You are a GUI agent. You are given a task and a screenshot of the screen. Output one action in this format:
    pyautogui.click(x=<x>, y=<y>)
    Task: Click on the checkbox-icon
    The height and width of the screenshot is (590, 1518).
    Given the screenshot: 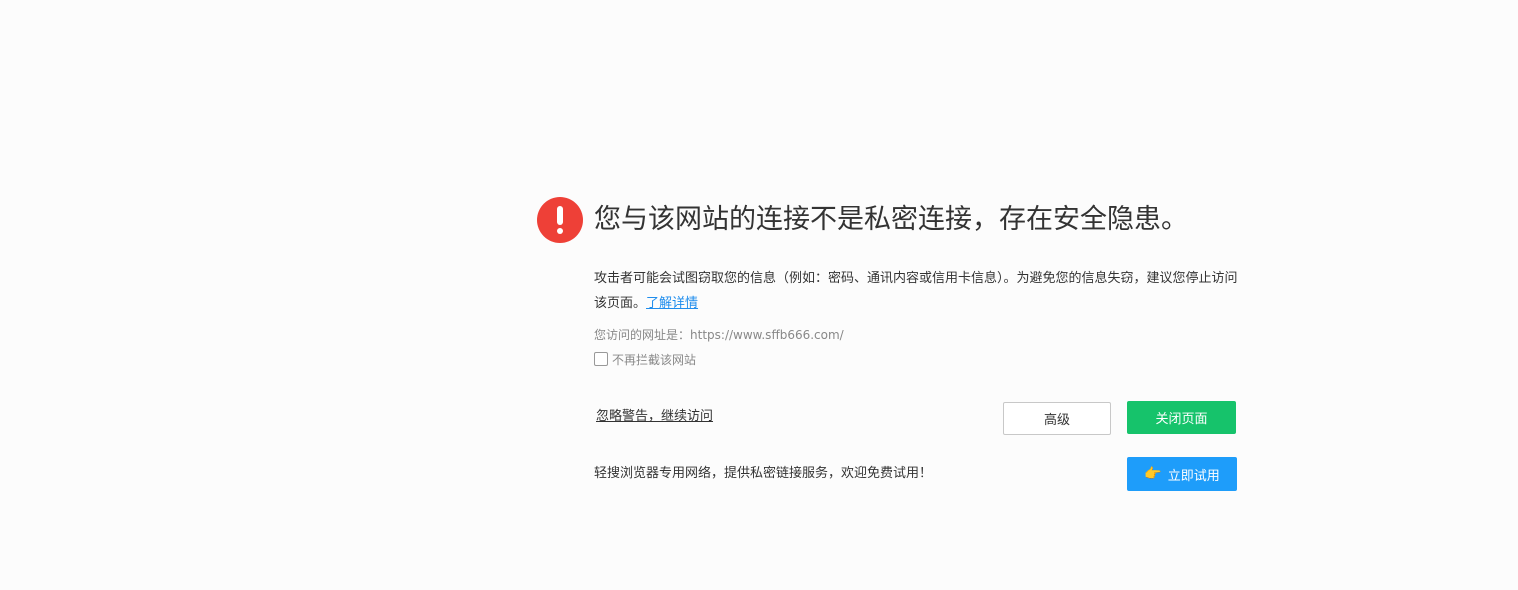 What is the action you would take?
    pyautogui.click(x=601, y=359)
    